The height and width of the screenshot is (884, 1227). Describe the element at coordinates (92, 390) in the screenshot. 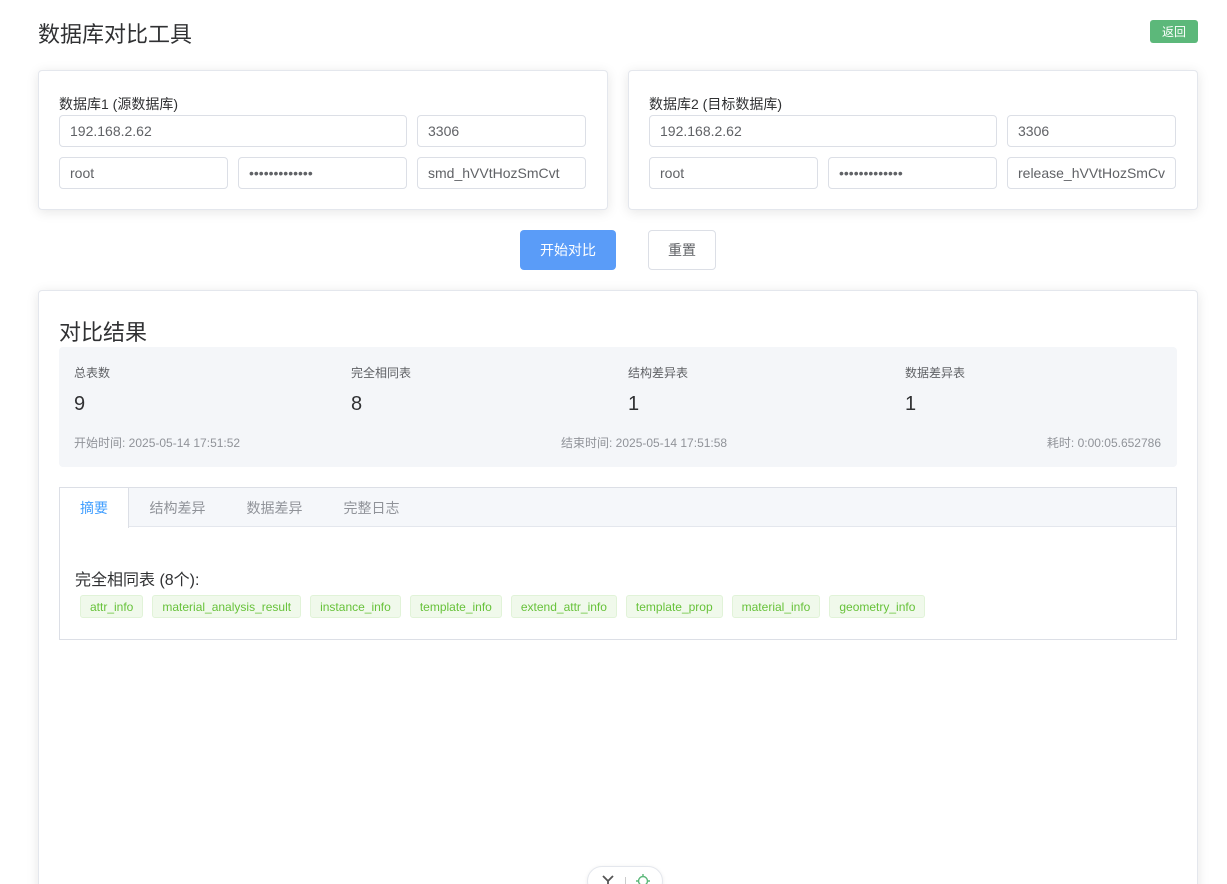

I see `stat-total-tables: 总表数 9` at that location.